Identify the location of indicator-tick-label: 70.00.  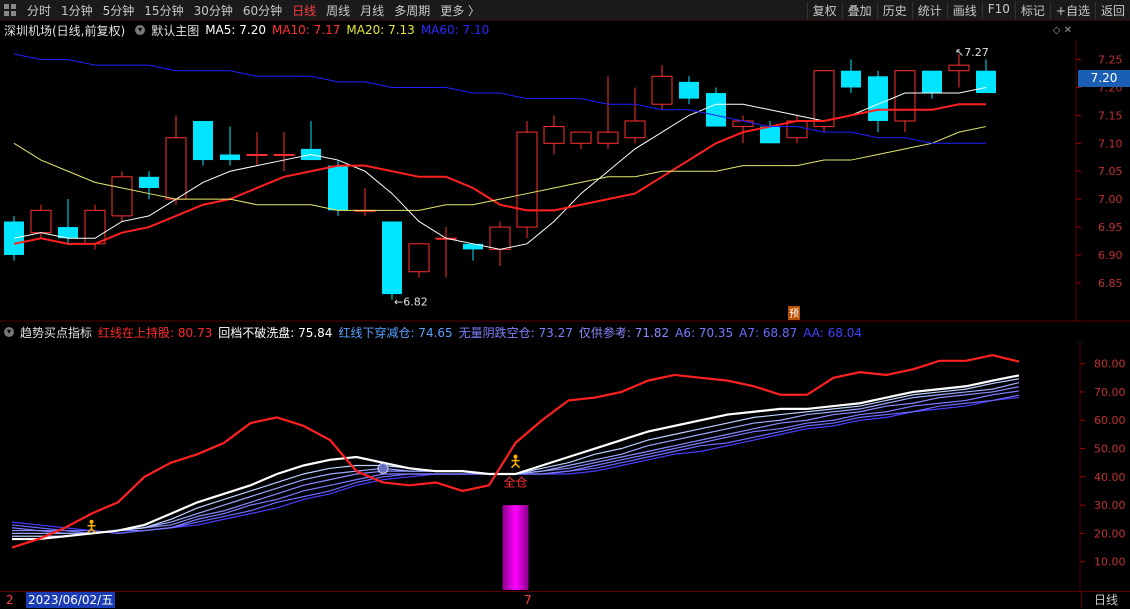
(1110, 392).